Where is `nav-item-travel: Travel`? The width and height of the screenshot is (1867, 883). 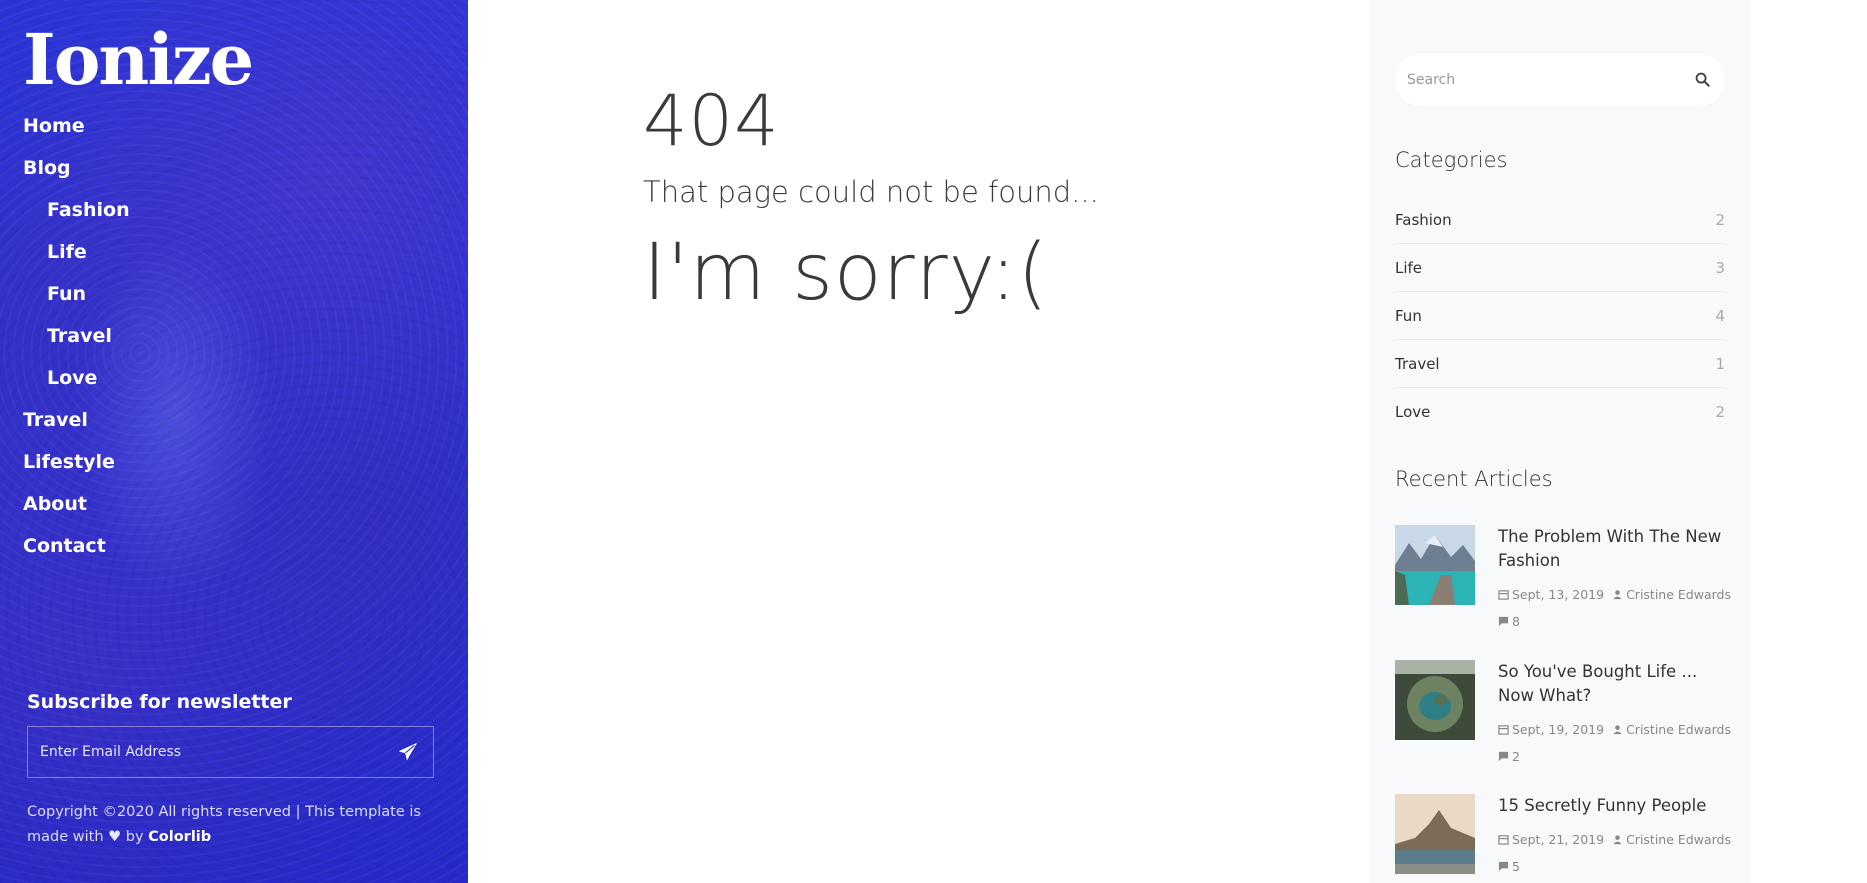 nav-item-travel: Travel is located at coordinates (173, 425).